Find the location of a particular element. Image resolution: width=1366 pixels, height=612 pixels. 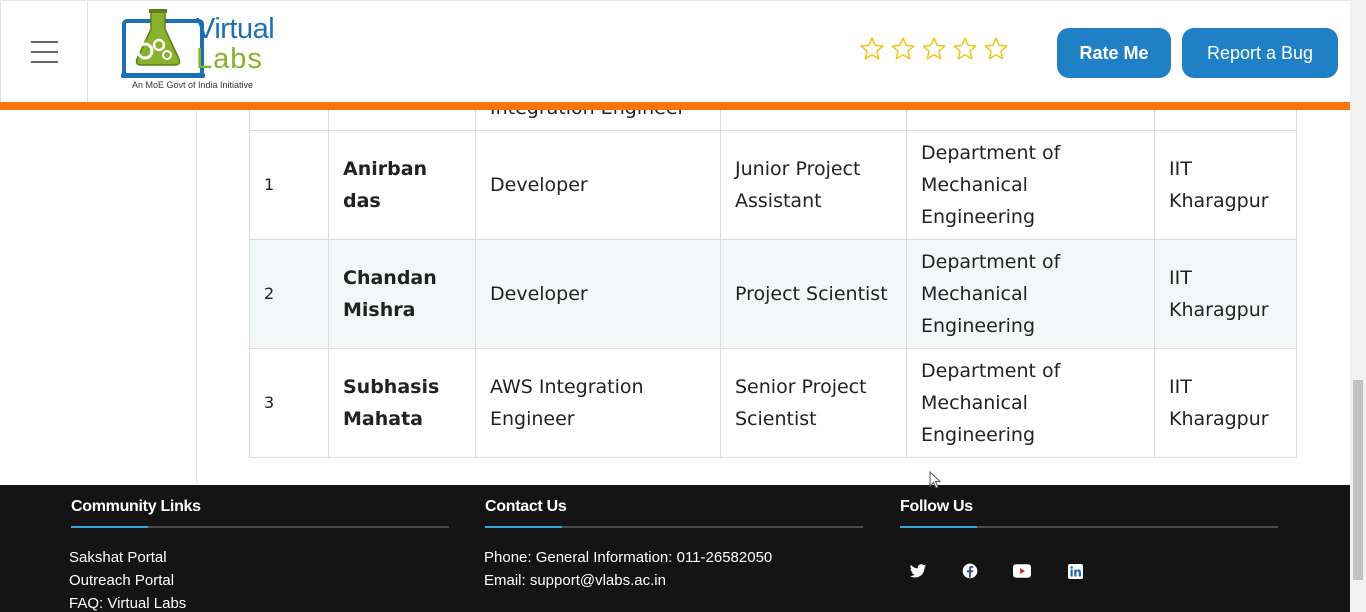

footer-heading: Follow Us is located at coordinates (936, 506).